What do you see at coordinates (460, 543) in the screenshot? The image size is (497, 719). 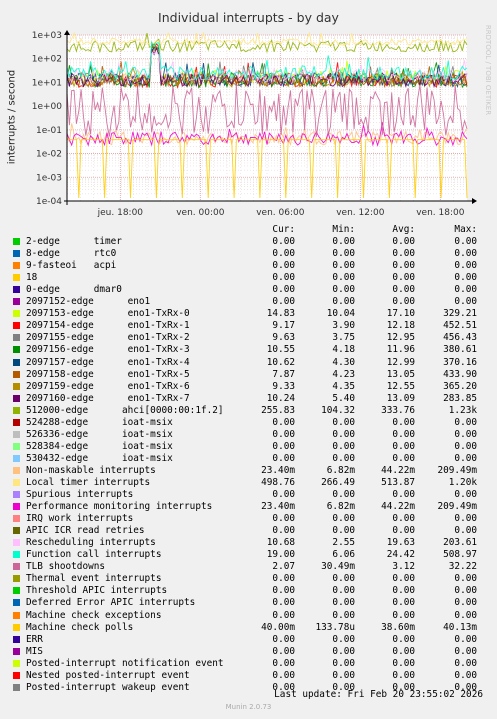 I see `legend-max: 203.61` at bounding box center [460, 543].